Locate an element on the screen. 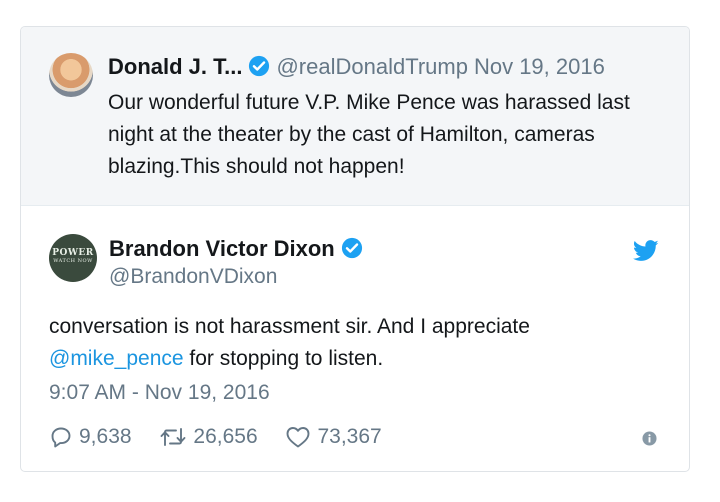 This screenshot has height=502, width=720. avatar-text-line2: WATCH NOW is located at coordinates (73, 261).